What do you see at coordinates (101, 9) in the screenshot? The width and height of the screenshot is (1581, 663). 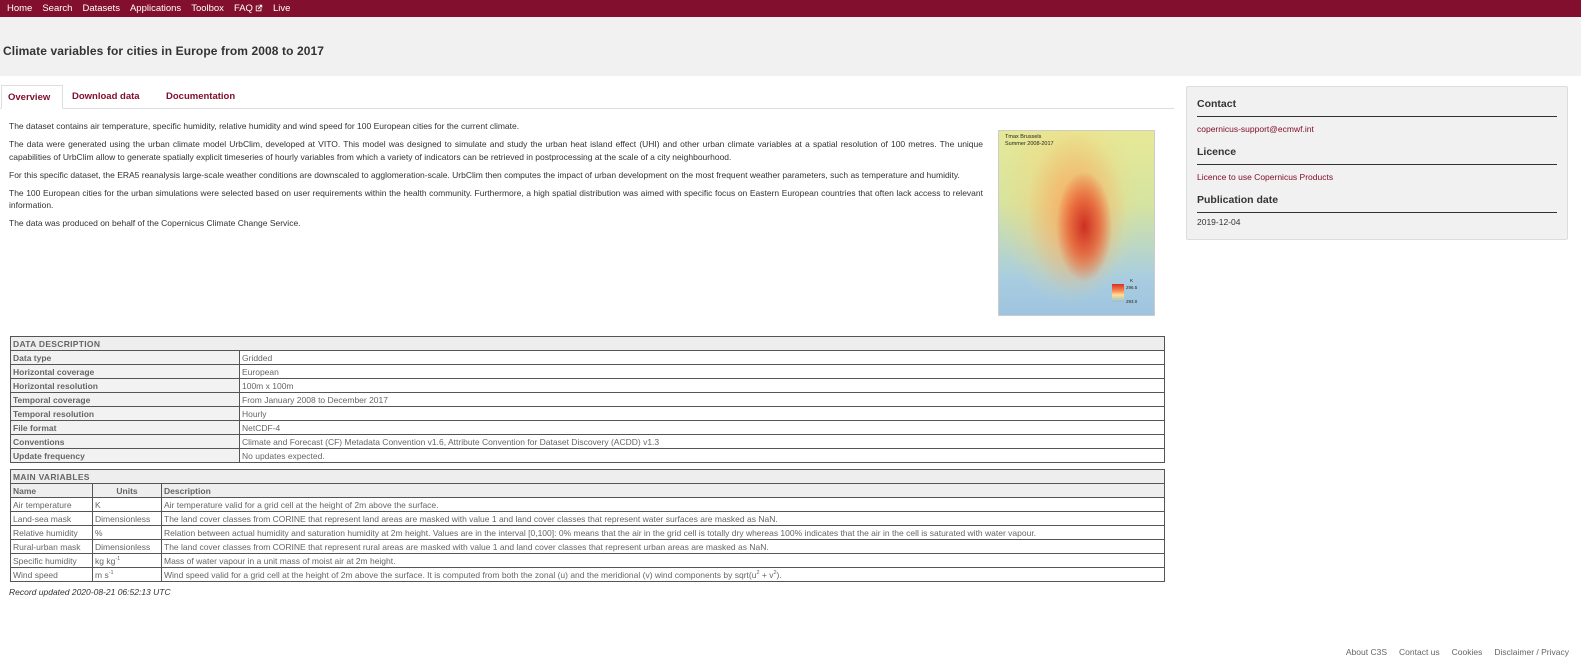 I see `nav-datasets: Datasets` at bounding box center [101, 9].